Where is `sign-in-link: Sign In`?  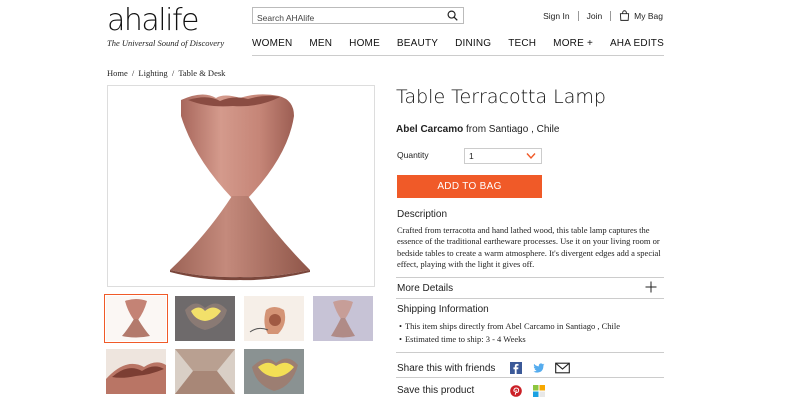 sign-in-link: Sign In is located at coordinates (556, 16).